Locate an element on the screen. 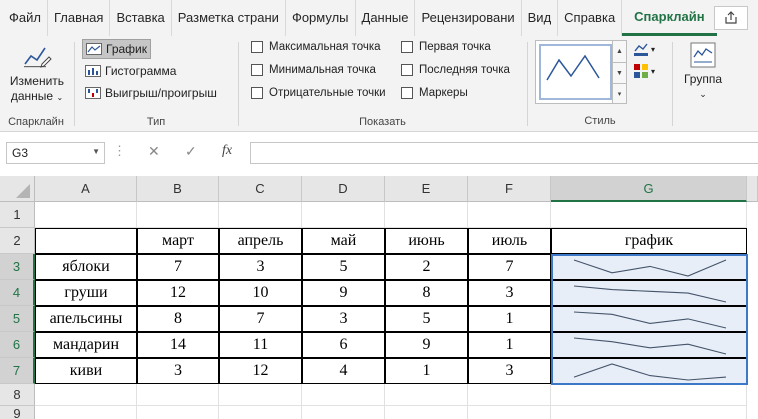 The height and width of the screenshot is (419, 758). row-header-3: 3 is located at coordinates (17, 267).